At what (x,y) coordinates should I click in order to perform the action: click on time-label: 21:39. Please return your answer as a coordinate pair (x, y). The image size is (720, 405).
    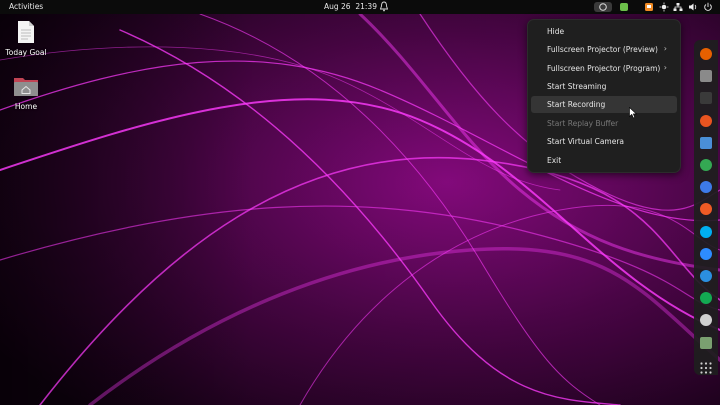
    Looking at the image, I should click on (366, 6).